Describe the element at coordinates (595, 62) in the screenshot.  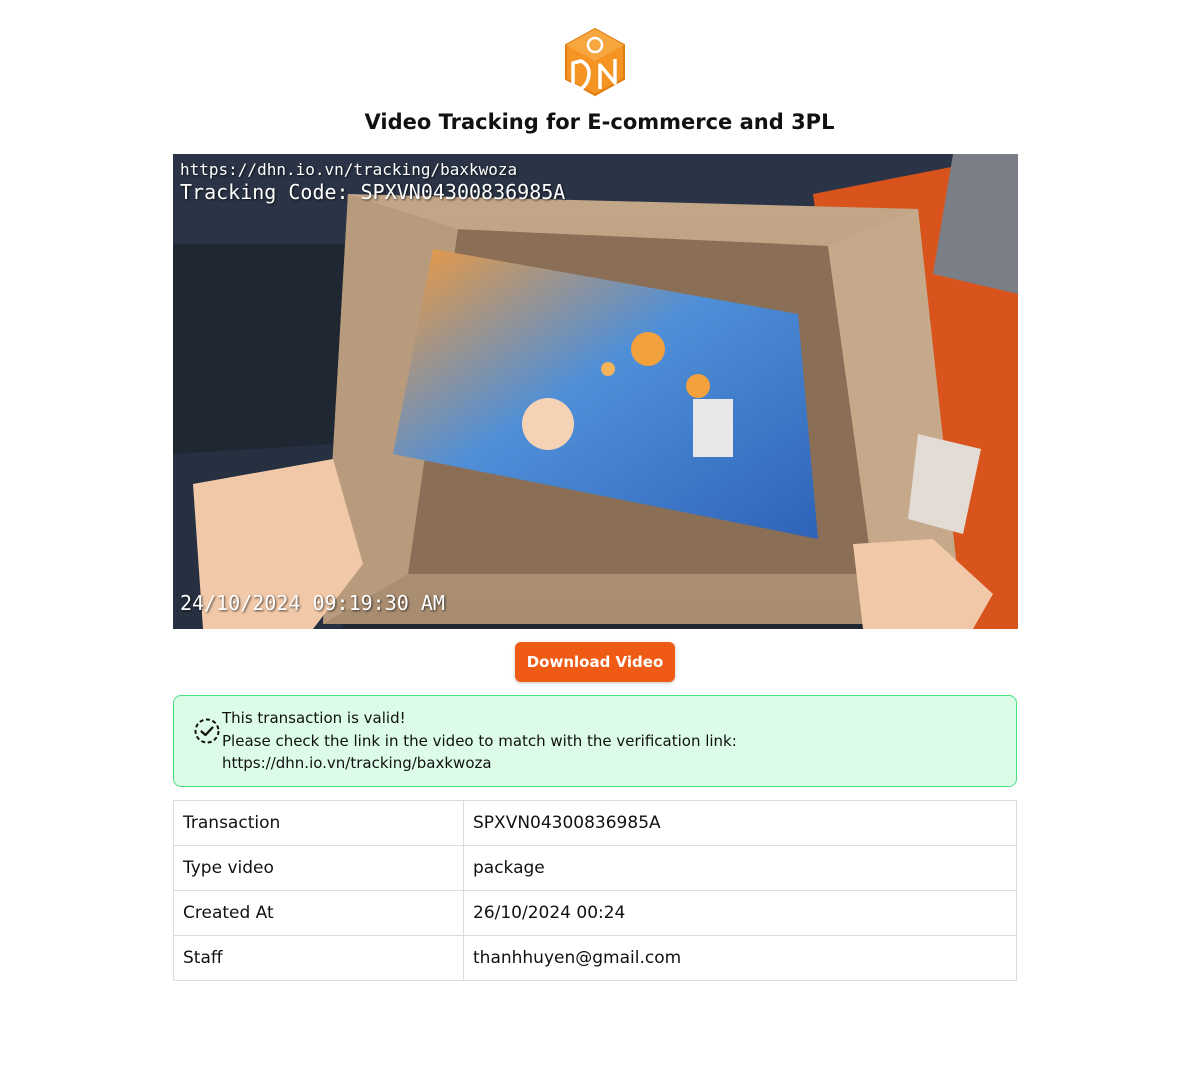
I see `dhn-logo-icon` at that location.